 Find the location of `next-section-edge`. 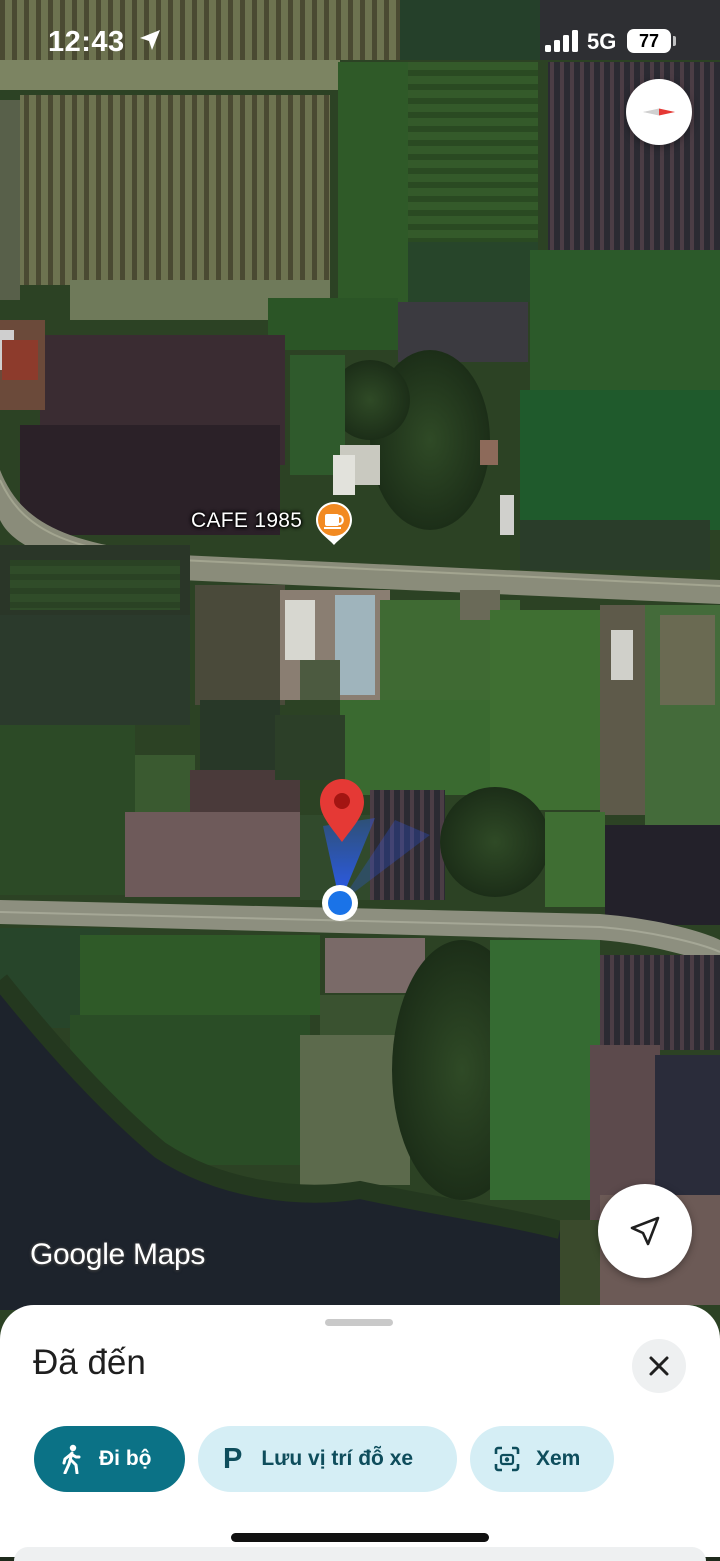

next-section-edge is located at coordinates (360, 1554).